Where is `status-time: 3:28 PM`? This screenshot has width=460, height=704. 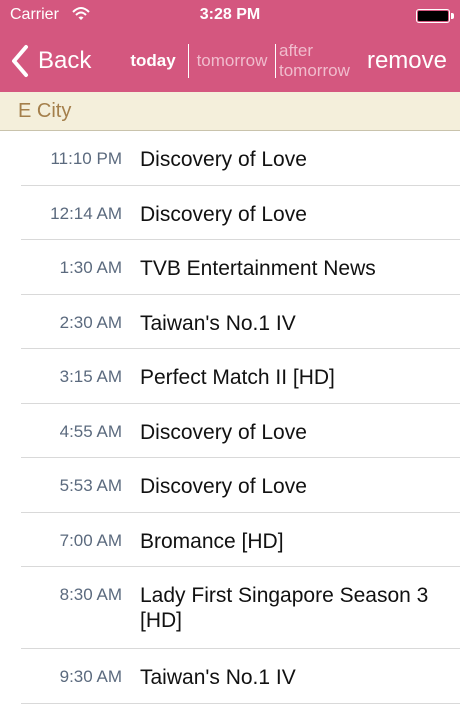
status-time: 3:28 PM is located at coordinates (230, 14).